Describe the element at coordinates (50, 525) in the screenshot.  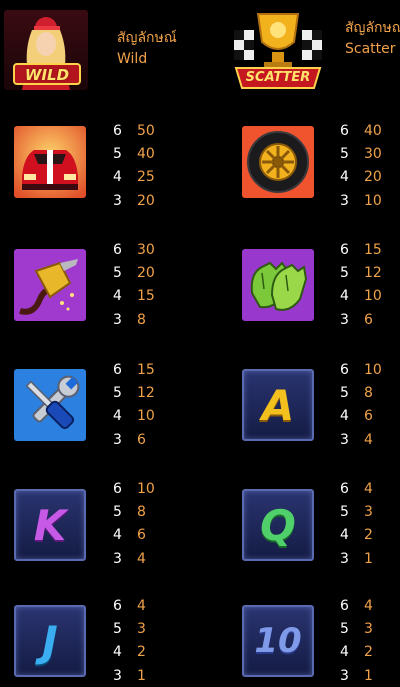
I see `letter-k-icon: K` at that location.